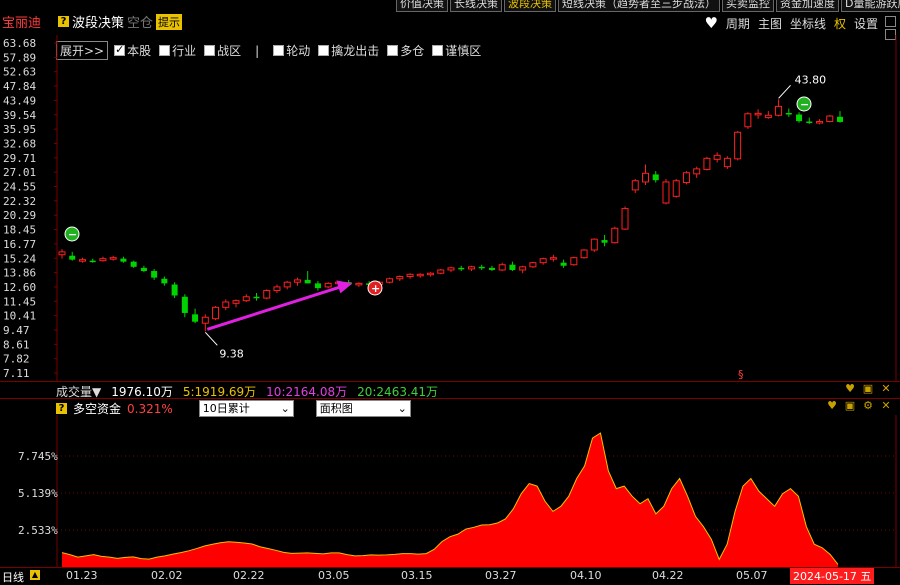 The height and width of the screenshot is (585, 900). I want to click on strategy-header: ? 波段决策 空仓 提示, so click(120, 21).